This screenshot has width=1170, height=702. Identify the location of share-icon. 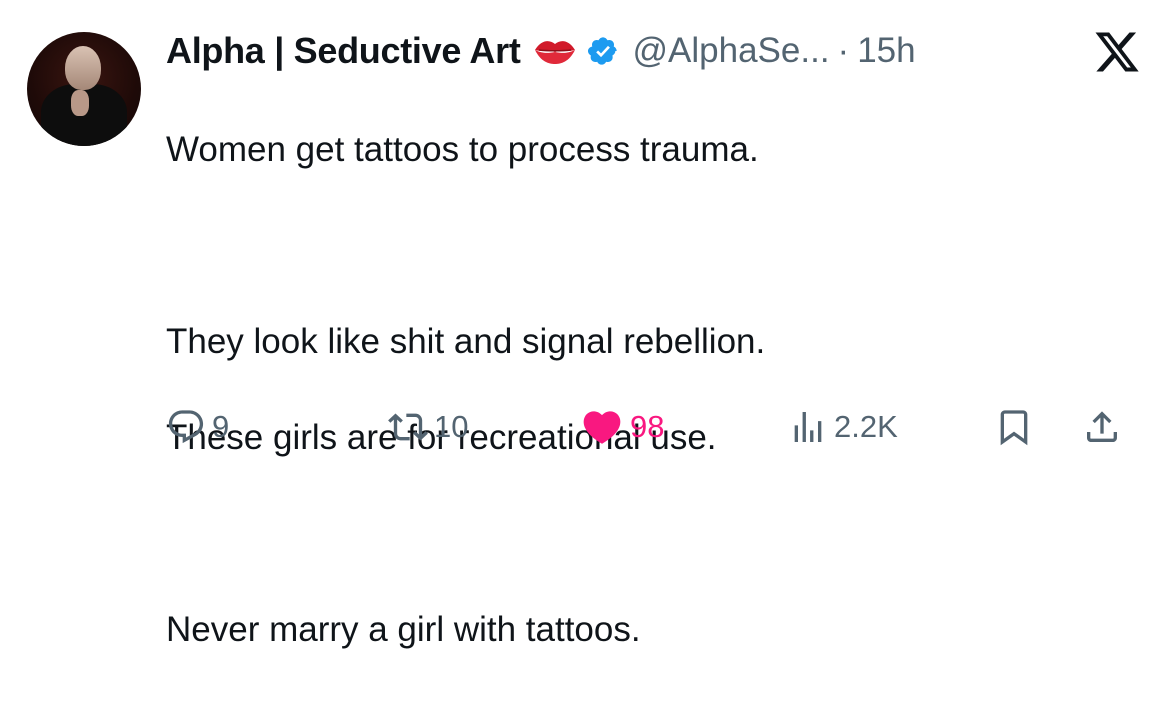
(1102, 426).